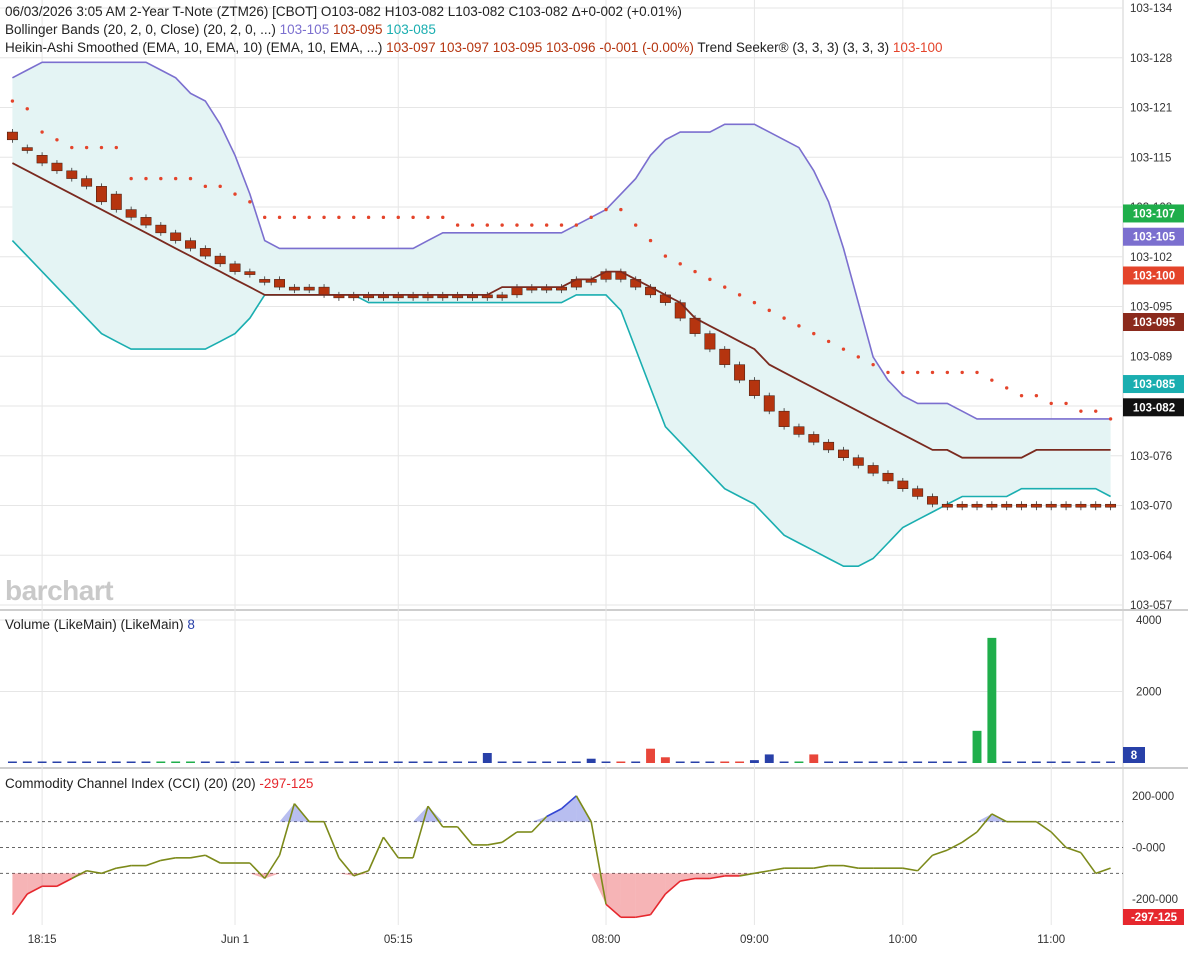 The height and width of the screenshot is (953, 1188). What do you see at coordinates (1154, 323) in the screenshot?
I see `price-badge-label: 103-095` at bounding box center [1154, 323].